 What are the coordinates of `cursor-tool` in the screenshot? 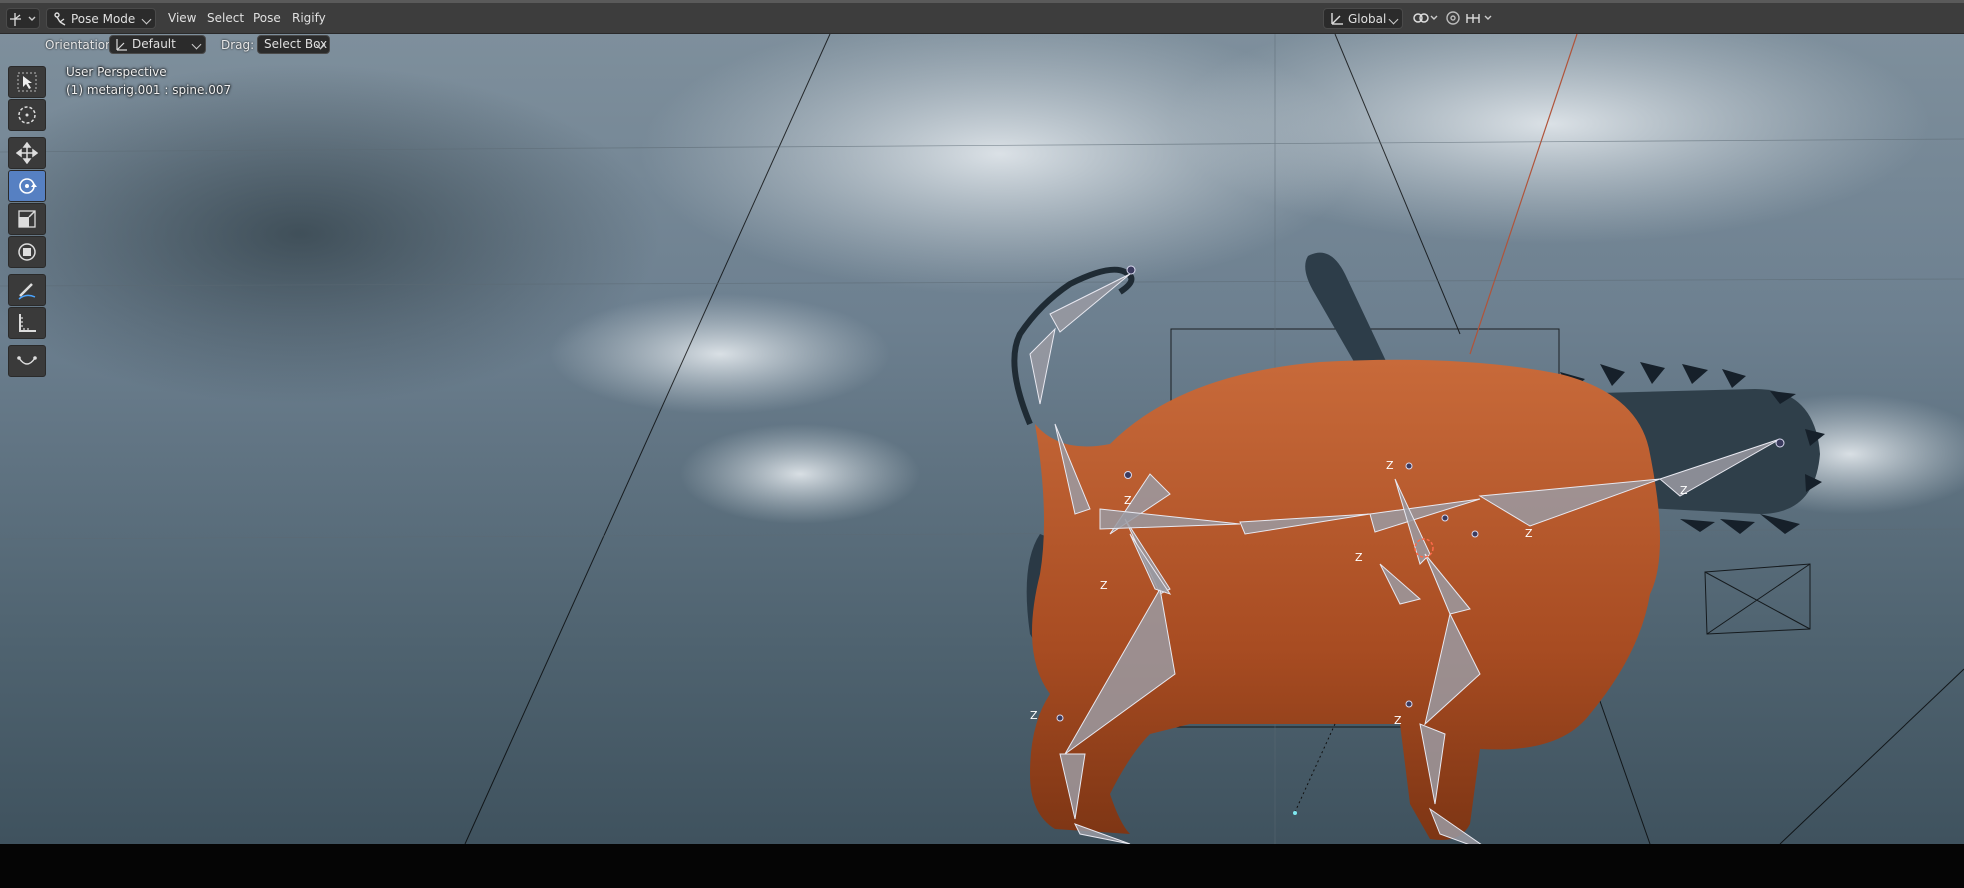 It's located at (27, 115).